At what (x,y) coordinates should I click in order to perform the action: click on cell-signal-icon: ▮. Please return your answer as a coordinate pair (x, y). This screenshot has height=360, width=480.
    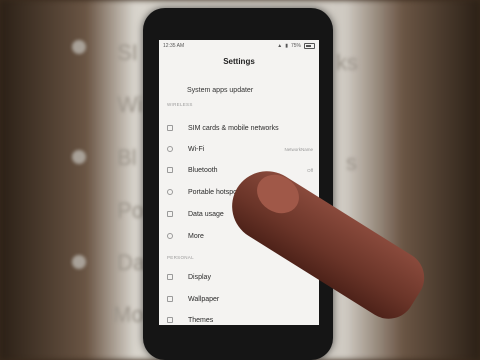
    Looking at the image, I should click on (286, 46).